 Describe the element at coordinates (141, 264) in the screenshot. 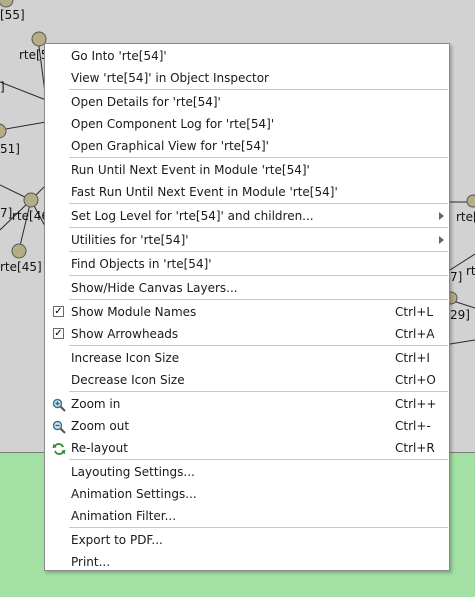

I see `menu-item-label: Find Objects in 'rte[54]'` at that location.